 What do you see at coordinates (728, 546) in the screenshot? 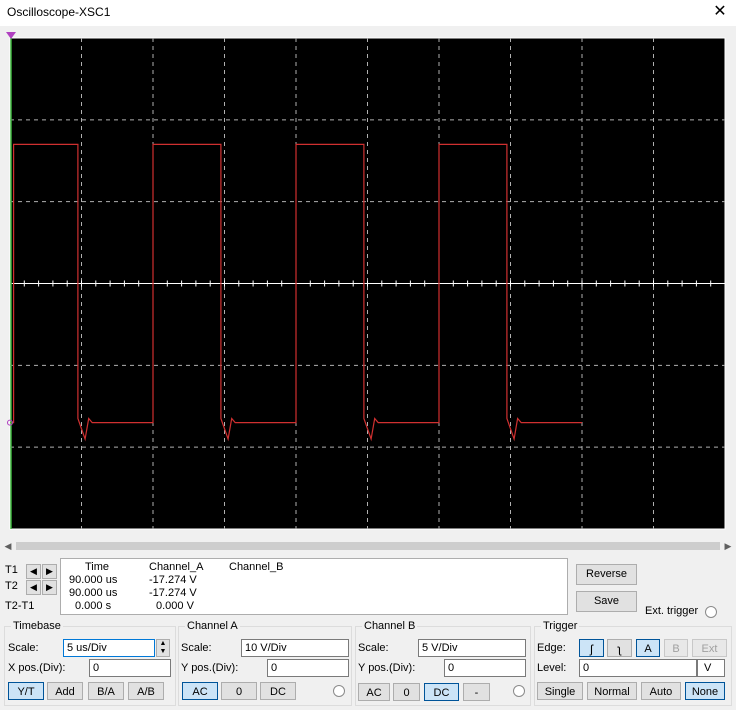
I see `scroll-right-icon: ▶` at bounding box center [728, 546].